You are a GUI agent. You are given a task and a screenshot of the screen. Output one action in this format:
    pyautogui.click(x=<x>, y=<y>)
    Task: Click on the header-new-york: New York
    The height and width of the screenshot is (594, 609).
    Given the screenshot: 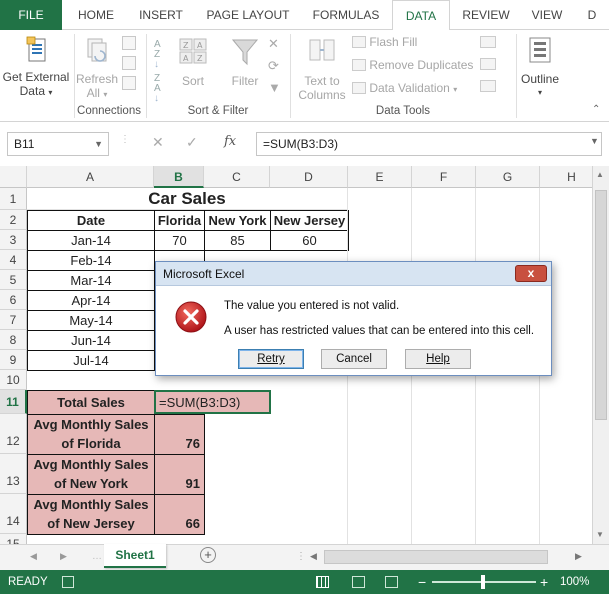 What is the action you would take?
    pyautogui.click(x=237, y=220)
    